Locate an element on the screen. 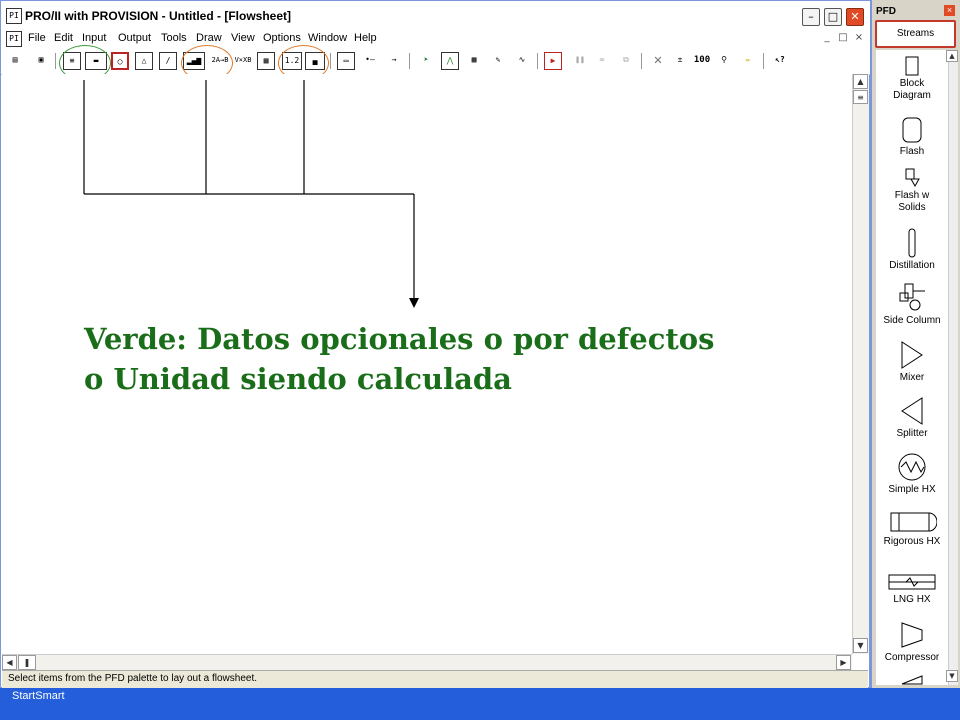 The width and height of the screenshot is (960, 720). scroll-right-icon: ▶ is located at coordinates (843, 662).